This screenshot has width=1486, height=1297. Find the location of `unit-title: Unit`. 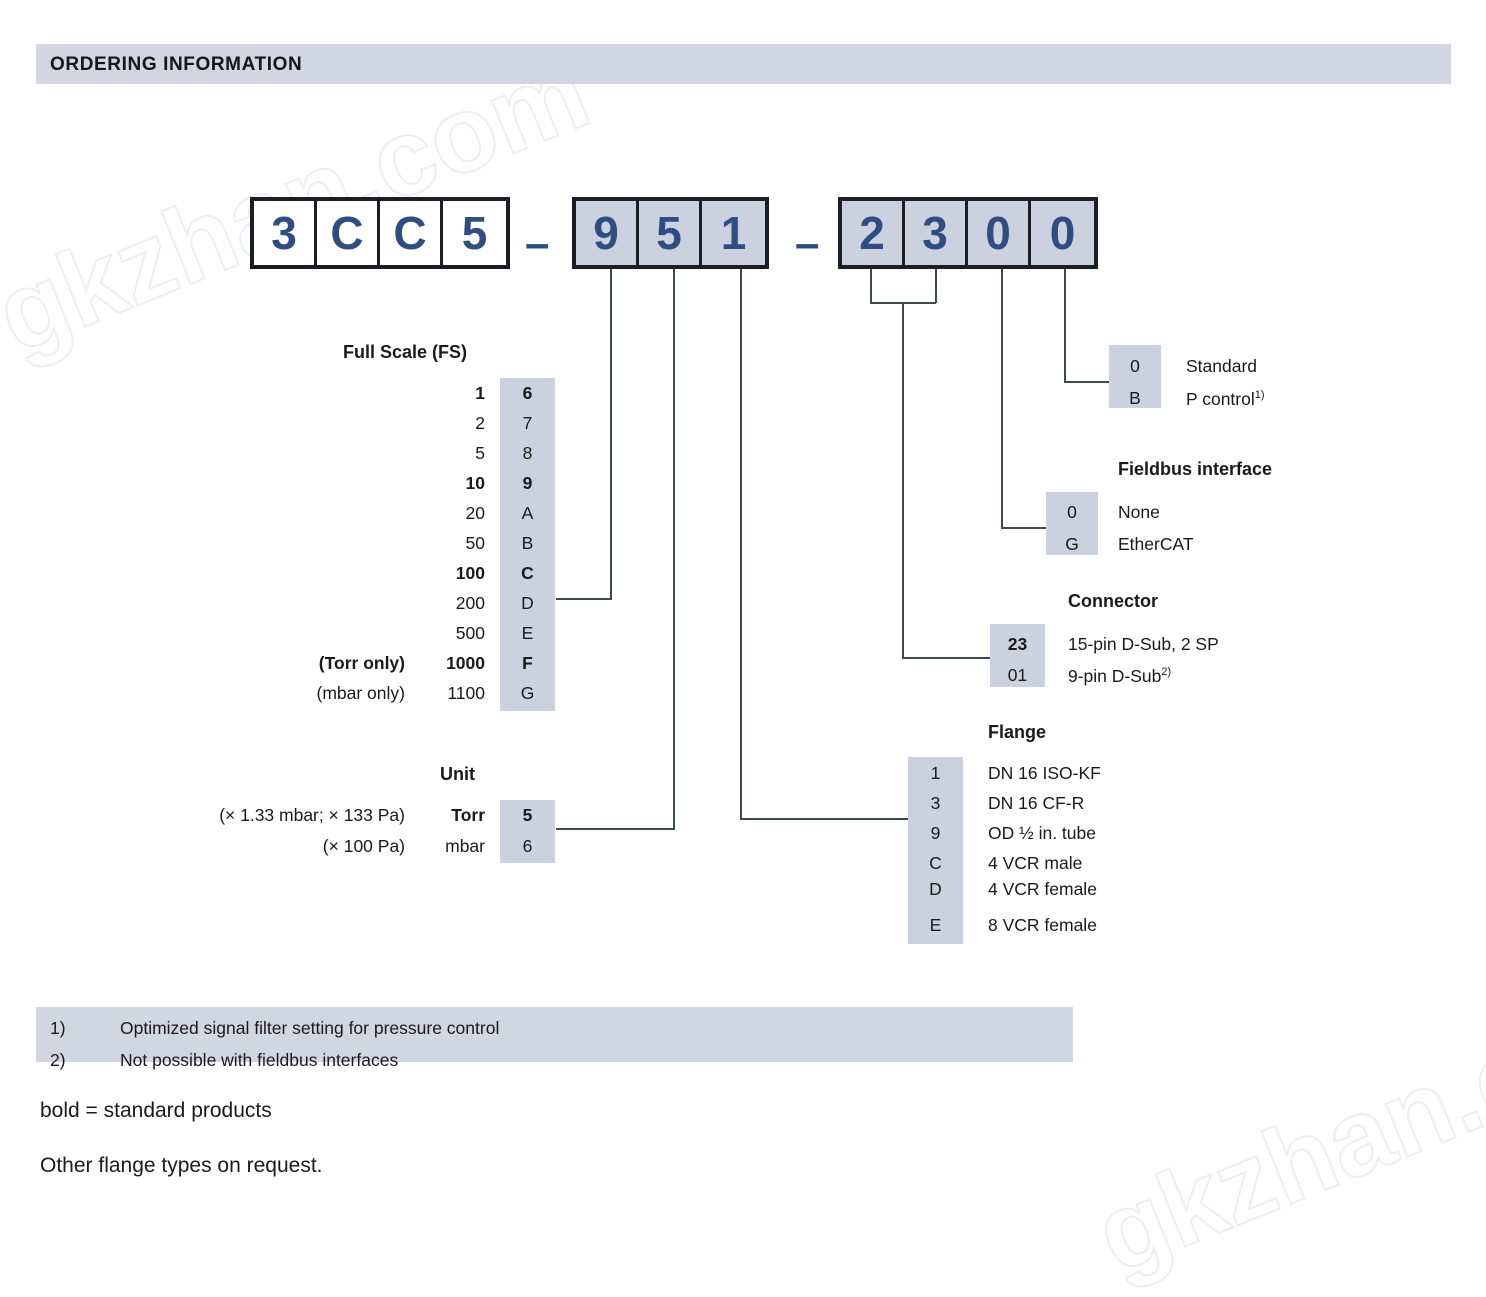

unit-title: Unit is located at coordinates (457, 774).